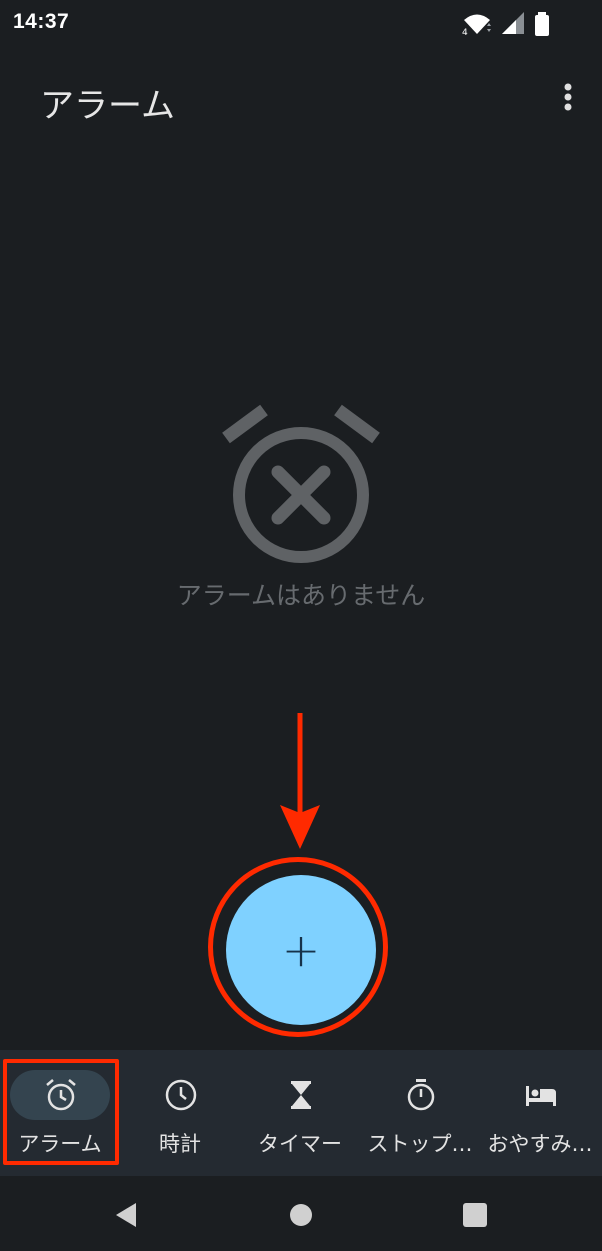 The width and height of the screenshot is (602, 1251). What do you see at coordinates (301, 25) in the screenshot?
I see `status-bar: 14:37 4` at bounding box center [301, 25].